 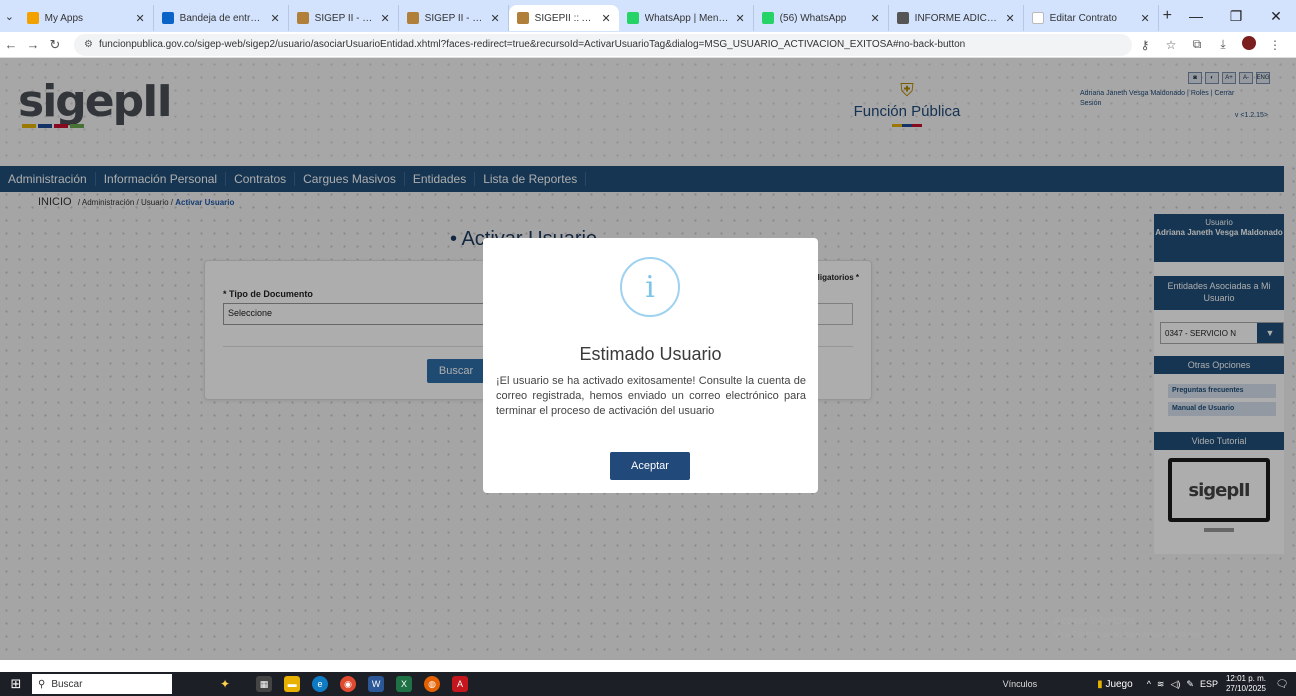 I want to click on tab-search-button: ⌄, so click(x=9, y=16).